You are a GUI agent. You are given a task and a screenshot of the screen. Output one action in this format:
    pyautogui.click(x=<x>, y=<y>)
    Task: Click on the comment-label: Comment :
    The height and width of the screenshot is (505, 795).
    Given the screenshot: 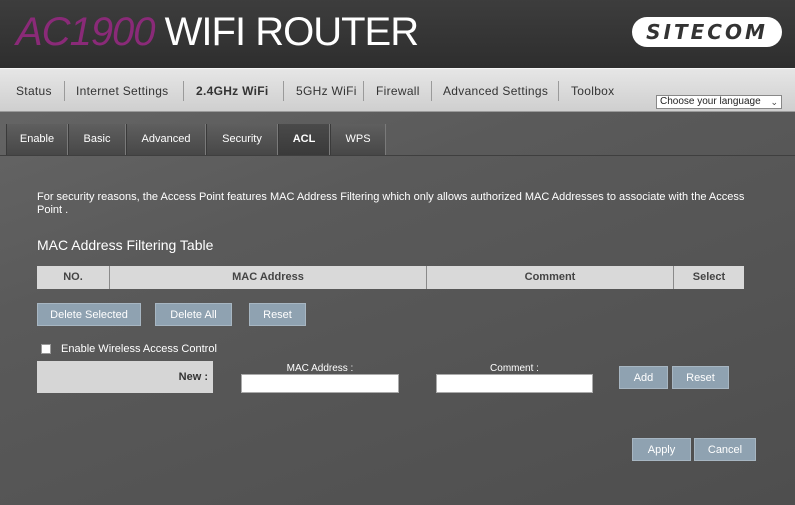 What is the action you would take?
    pyautogui.click(x=514, y=368)
    